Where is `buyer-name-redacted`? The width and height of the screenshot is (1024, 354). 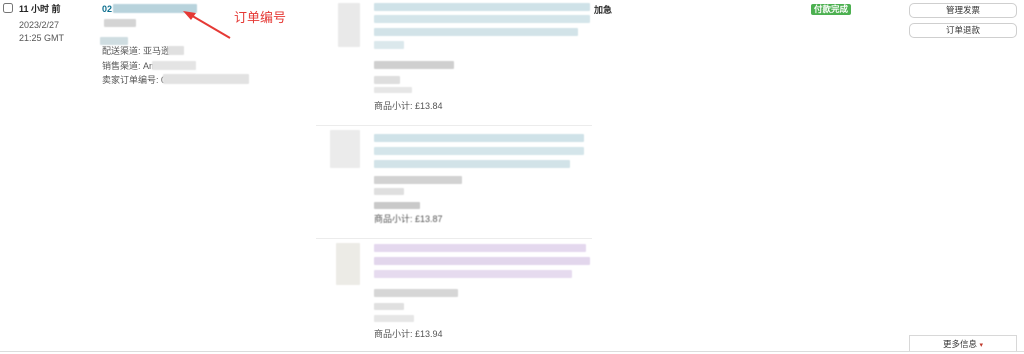 buyer-name-redacted is located at coordinates (120, 23).